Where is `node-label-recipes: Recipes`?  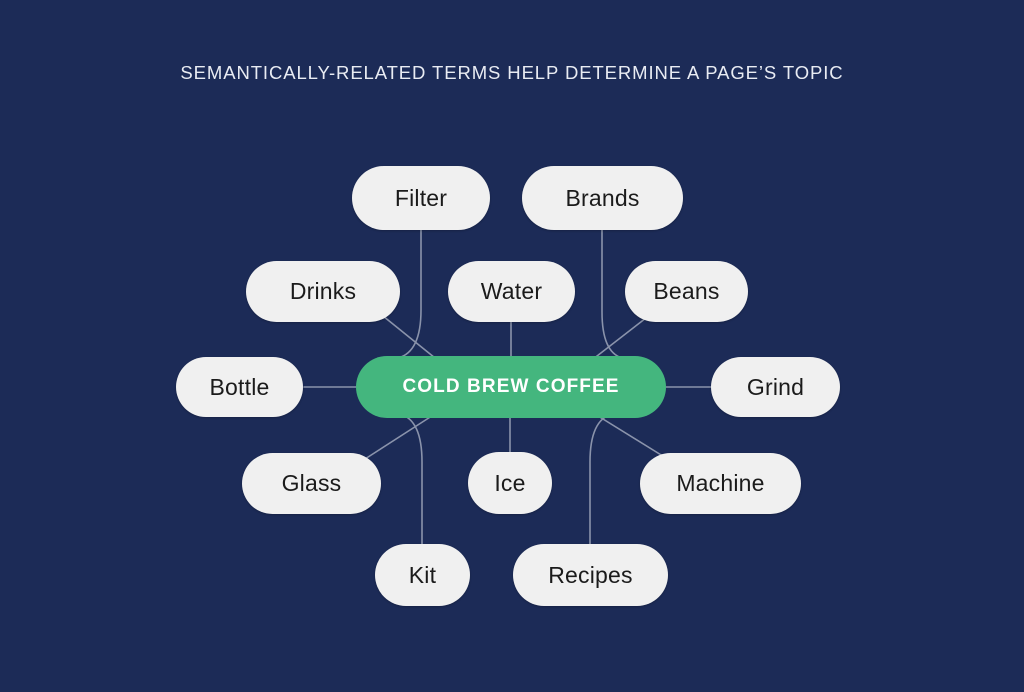 node-label-recipes: Recipes is located at coordinates (590, 574).